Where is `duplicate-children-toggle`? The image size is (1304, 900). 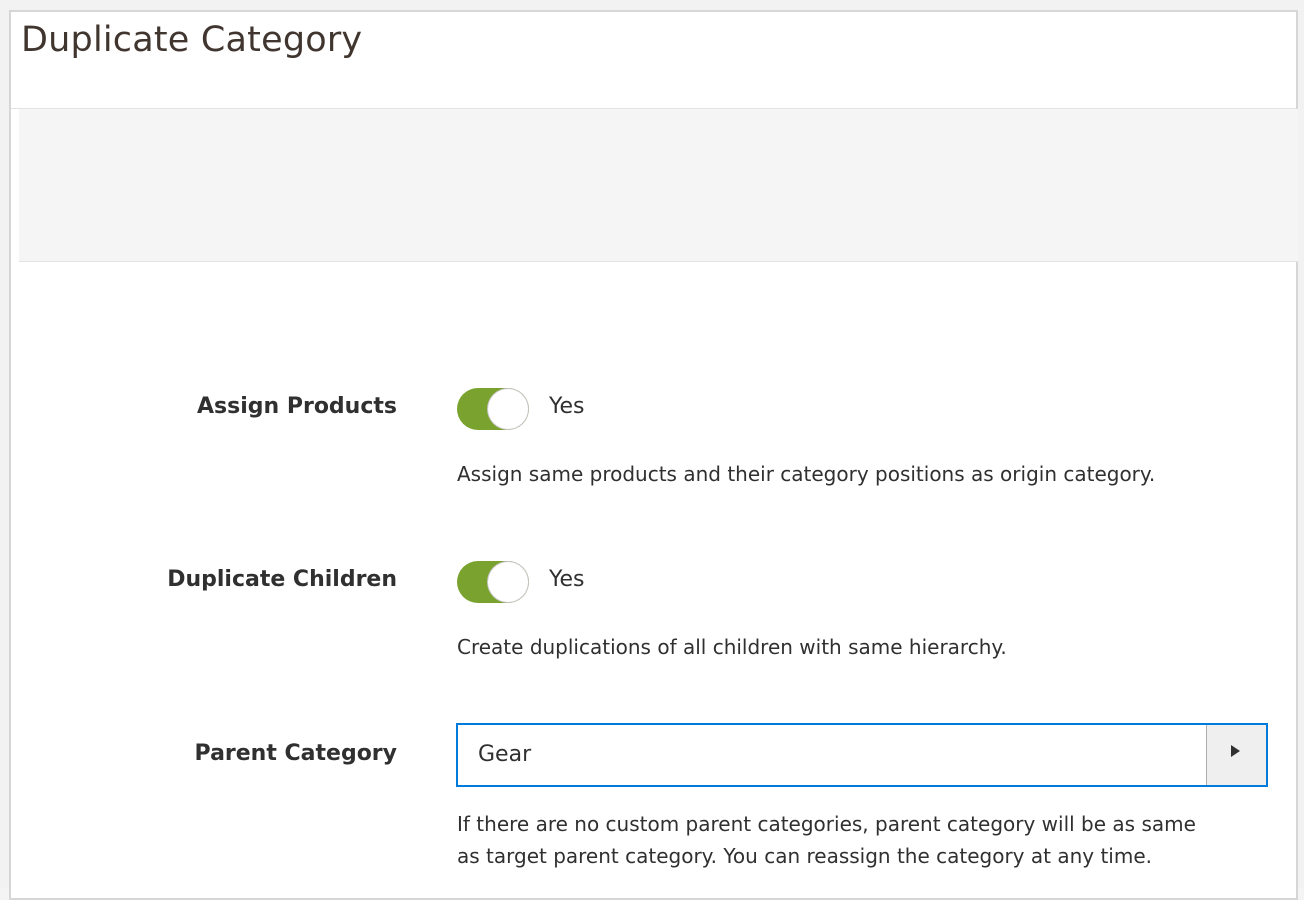 duplicate-children-toggle is located at coordinates (493, 582).